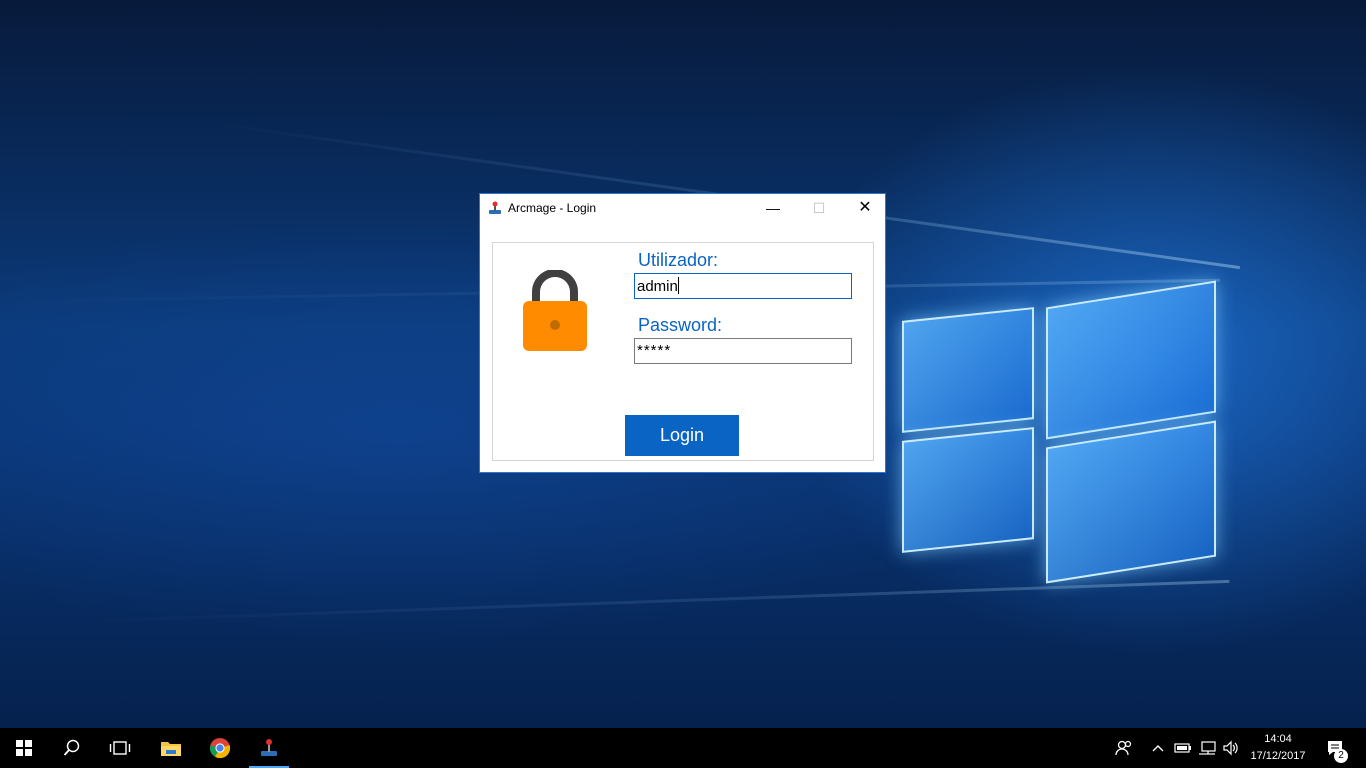 The height and width of the screenshot is (768, 1366). I want to click on network-icon, so click(1207, 748).